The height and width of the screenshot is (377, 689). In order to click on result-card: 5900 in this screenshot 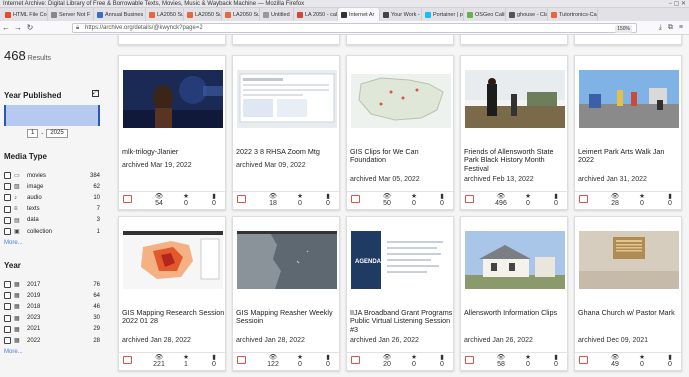, I will do `click(628, 40)`.